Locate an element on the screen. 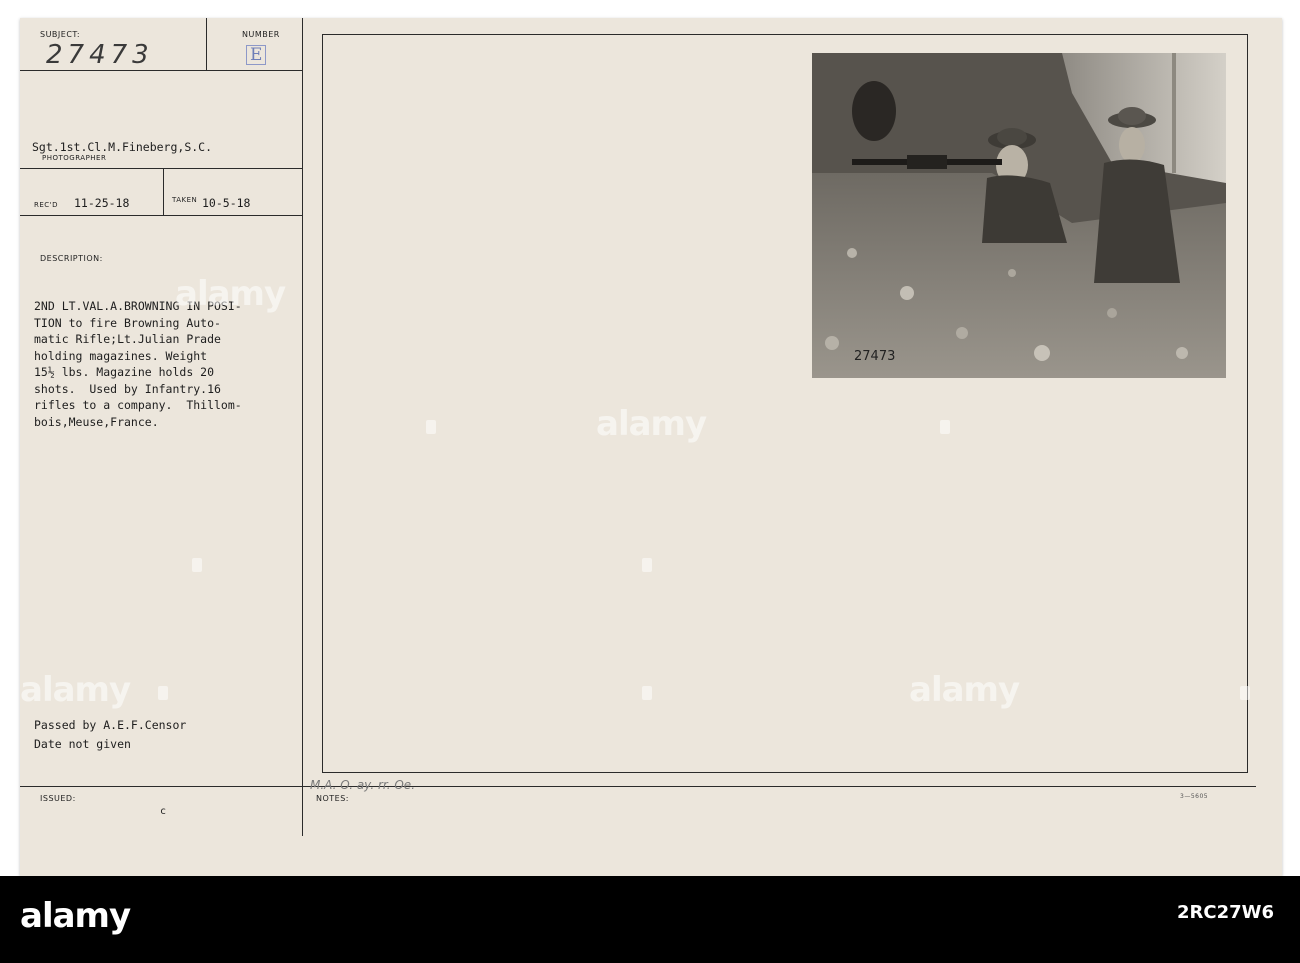 The image size is (1300, 963). censor-text: Passed by A.E.F.Censor Date not given is located at coordinates (110, 734).